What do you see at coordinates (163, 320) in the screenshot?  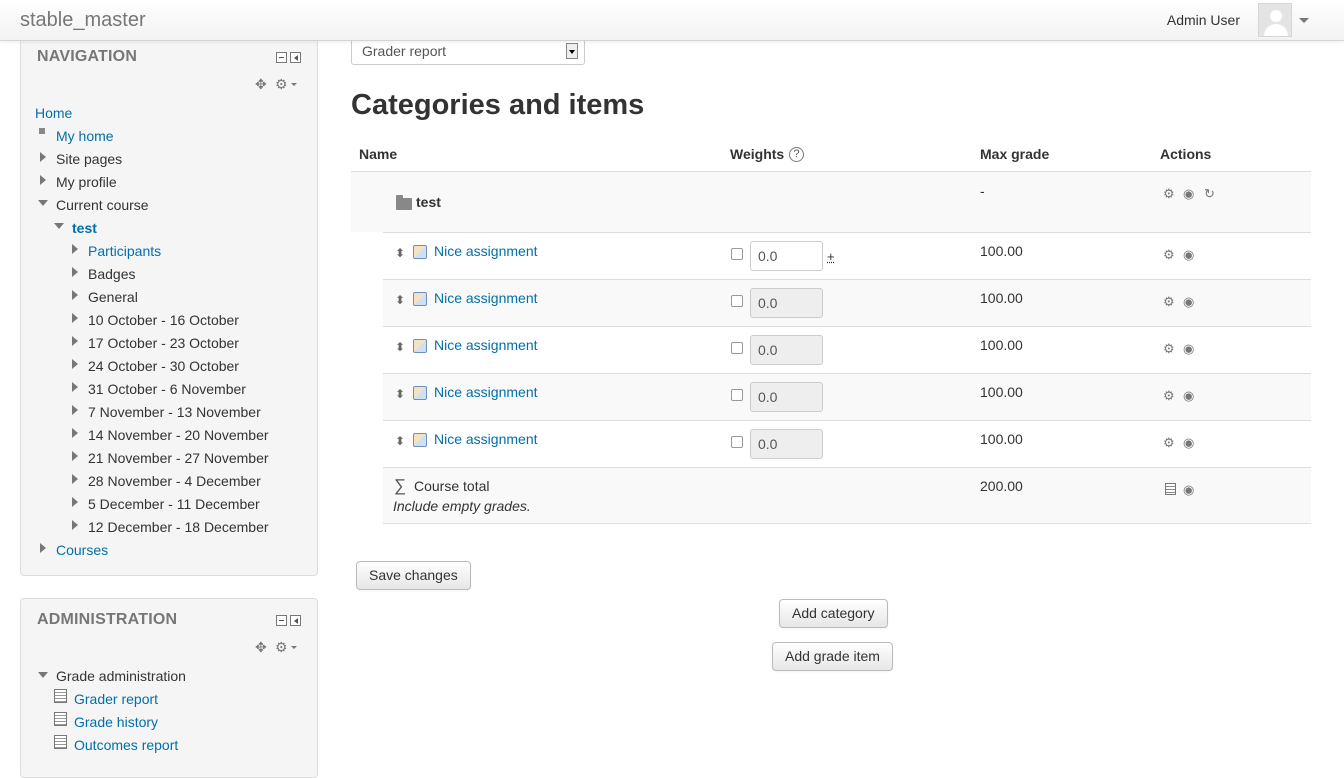 I see `nav-week: 10 October - 16 October` at bounding box center [163, 320].